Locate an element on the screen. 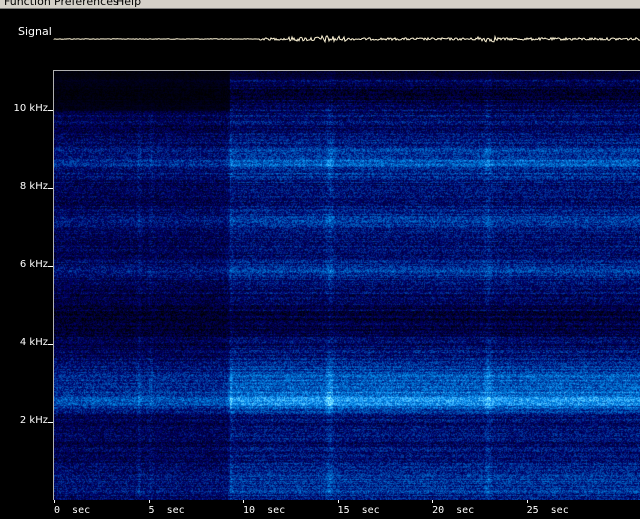 The image size is (640, 519). menu-bar: Function Preferences Help is located at coordinates (320, 4).